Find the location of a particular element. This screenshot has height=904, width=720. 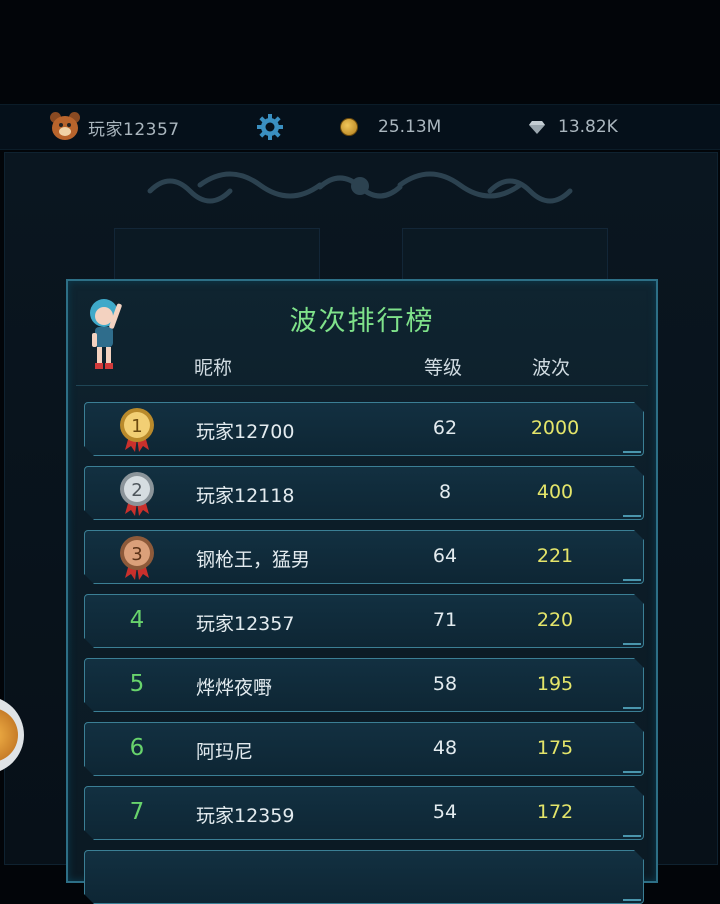

header-divider is located at coordinates (362, 385).